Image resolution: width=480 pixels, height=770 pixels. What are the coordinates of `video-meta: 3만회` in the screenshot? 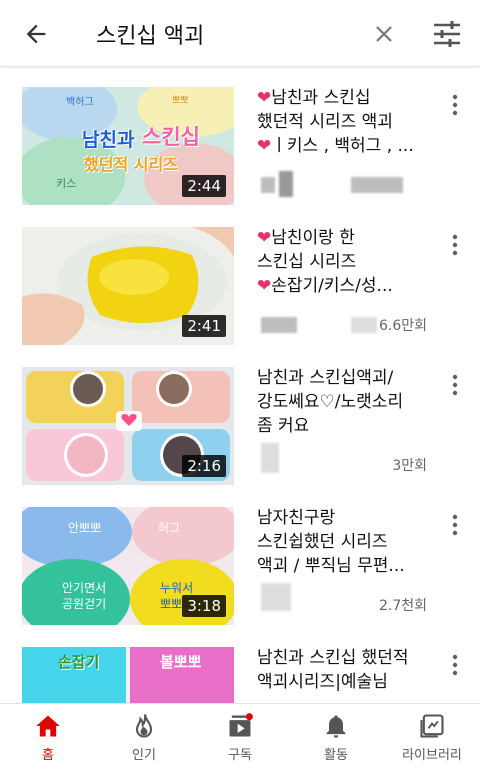 It's located at (347, 461).